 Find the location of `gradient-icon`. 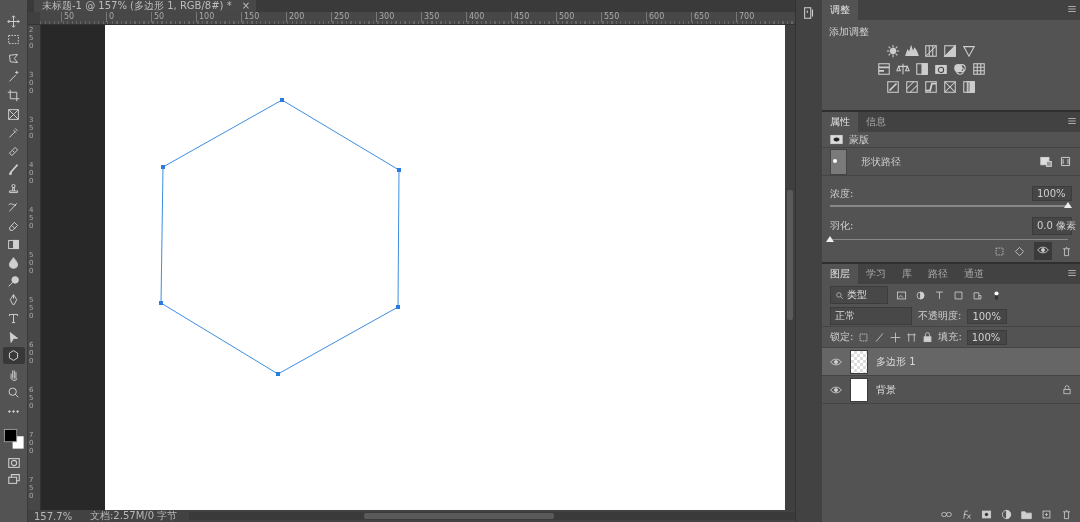

gradient-icon is located at coordinates (13, 244).